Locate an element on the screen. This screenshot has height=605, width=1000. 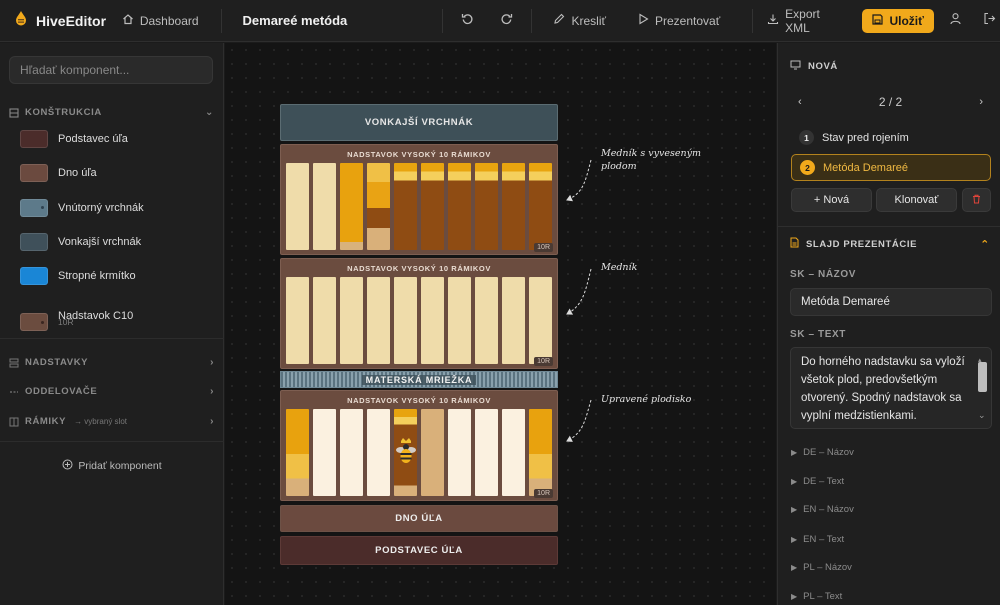
slide-item-2: 2 Metóda Demareé is located at coordinates (891, 167).